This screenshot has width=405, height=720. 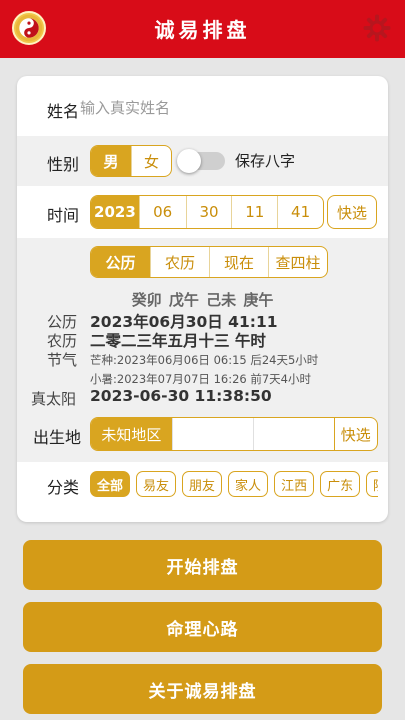 I want to click on month-field: 06, so click(x=162, y=212).